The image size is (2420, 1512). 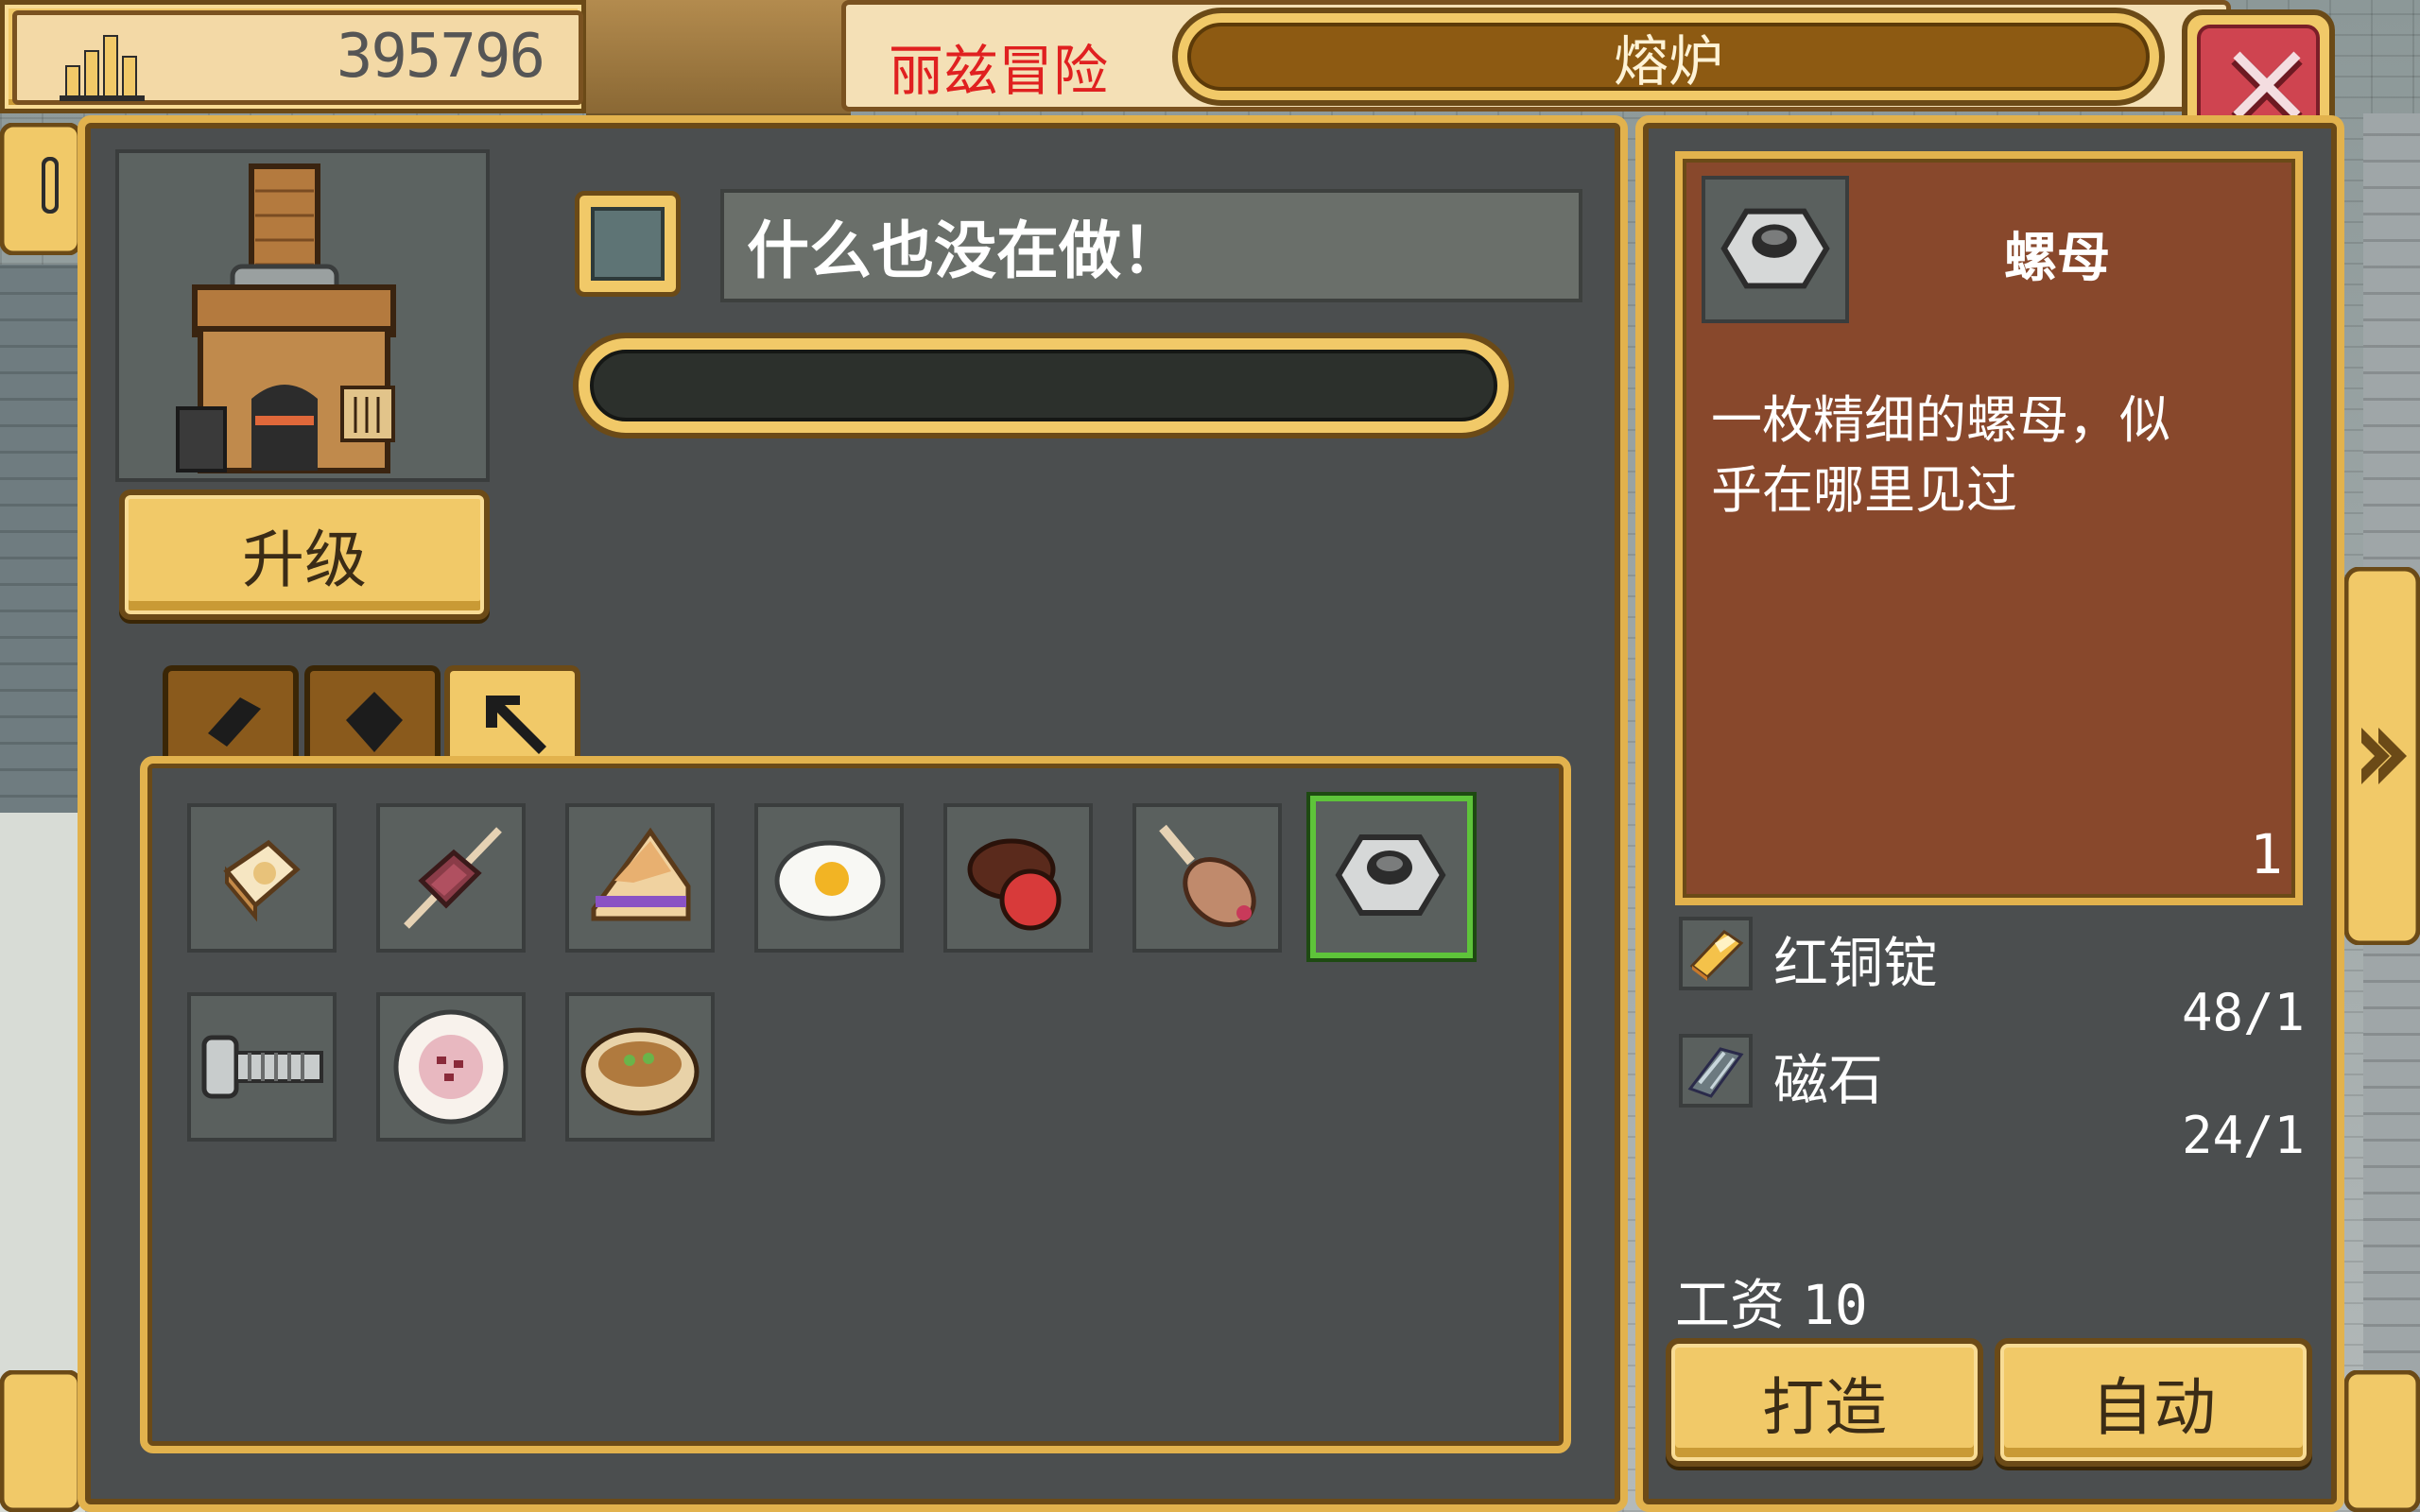 I want to click on recipe-slot-roasted-drumstick, so click(x=1207, y=878).